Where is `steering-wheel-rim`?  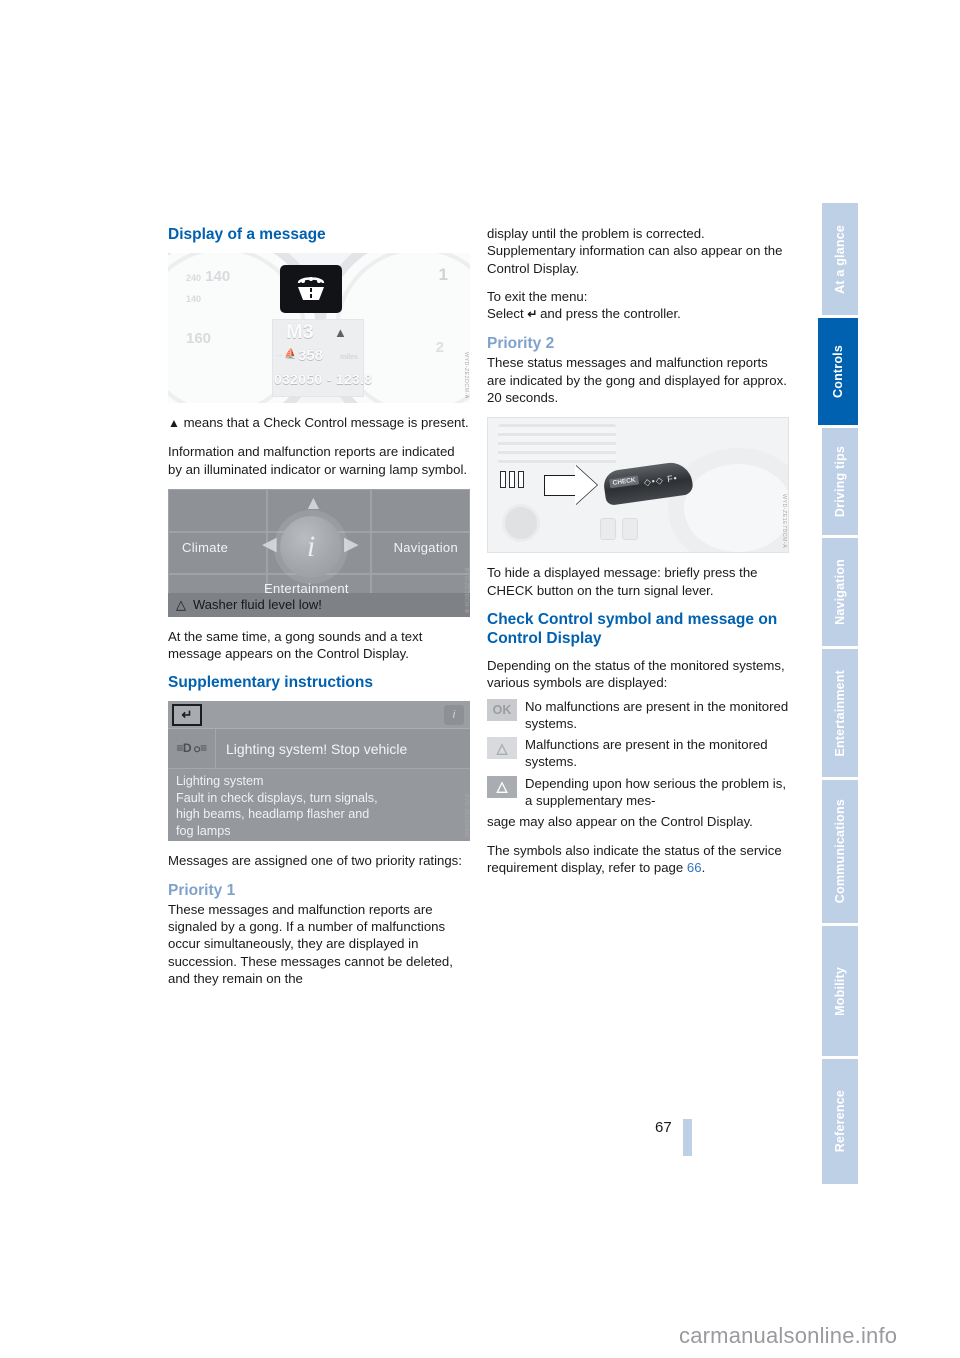
steering-wheel-rim is located at coordinates (728, 500).